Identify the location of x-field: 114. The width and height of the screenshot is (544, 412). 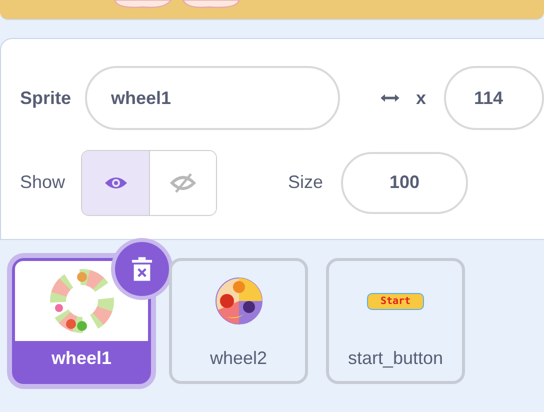
(494, 98).